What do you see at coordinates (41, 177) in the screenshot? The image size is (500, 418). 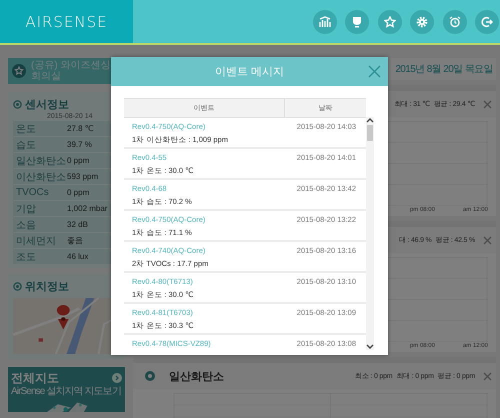 I see `sensor-label: 이산화탄소` at bounding box center [41, 177].